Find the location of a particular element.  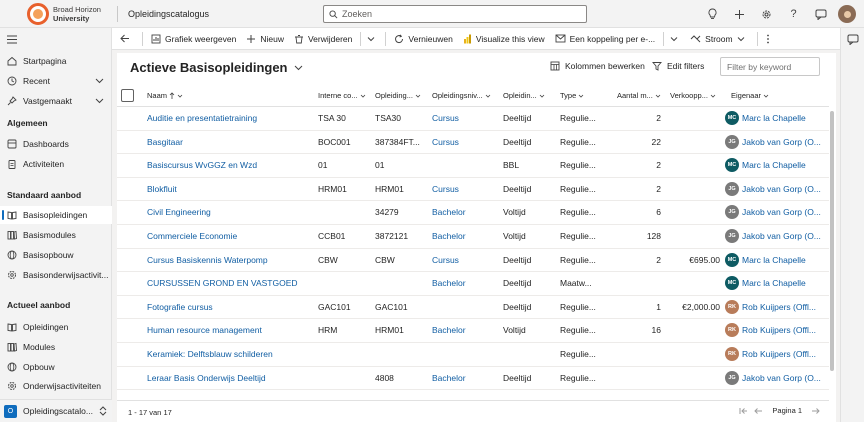

cell-naam: Cursus Basiskennis Waterpomp is located at coordinates (229, 260).